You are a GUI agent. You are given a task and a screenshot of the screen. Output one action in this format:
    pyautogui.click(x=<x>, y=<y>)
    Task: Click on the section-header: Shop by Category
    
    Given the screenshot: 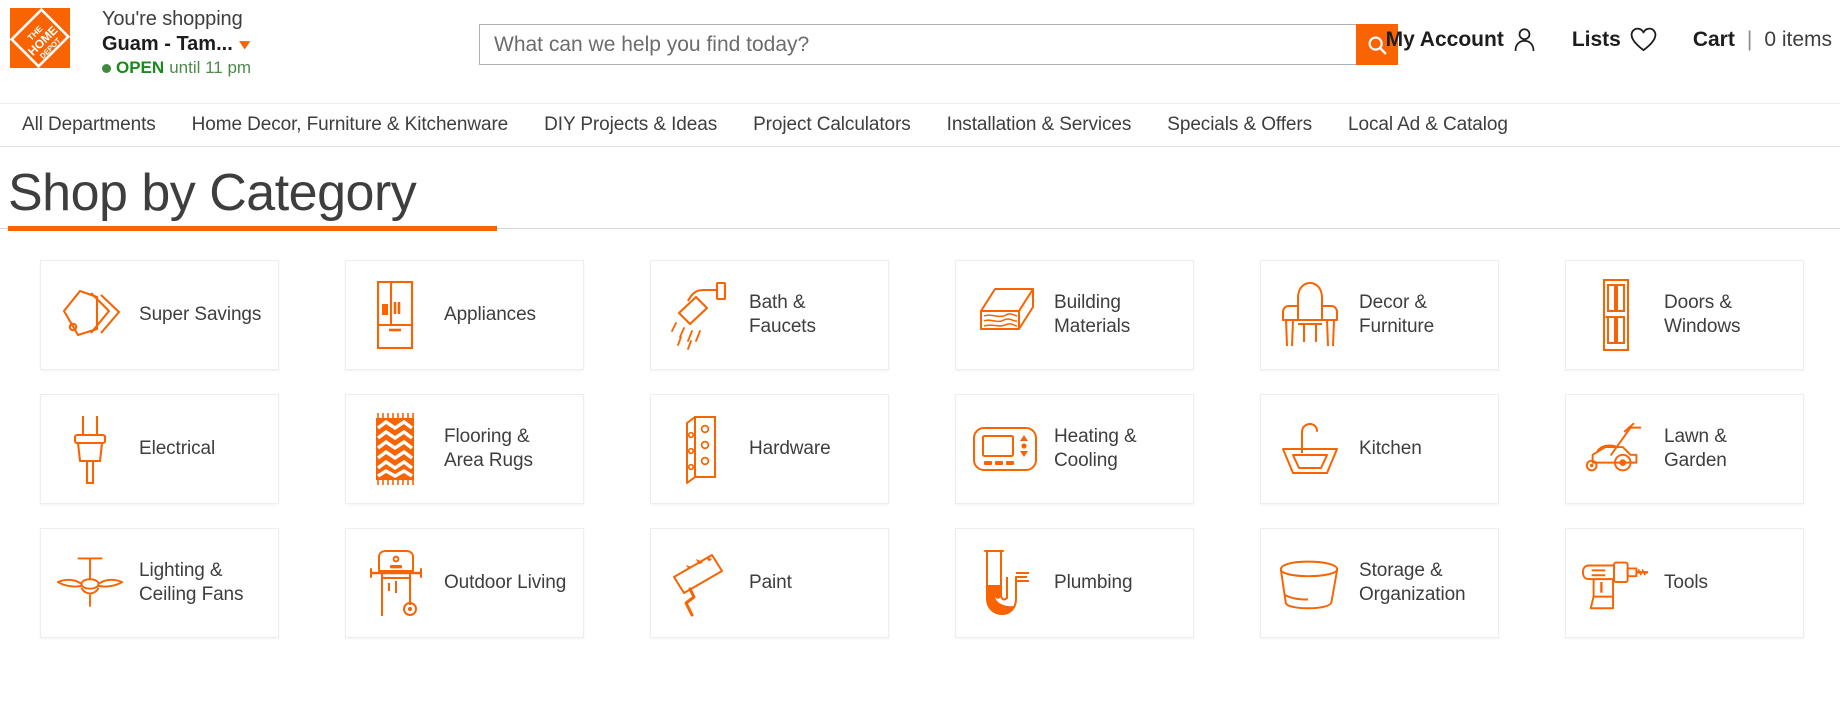 What is the action you would take?
    pyautogui.click(x=920, y=189)
    